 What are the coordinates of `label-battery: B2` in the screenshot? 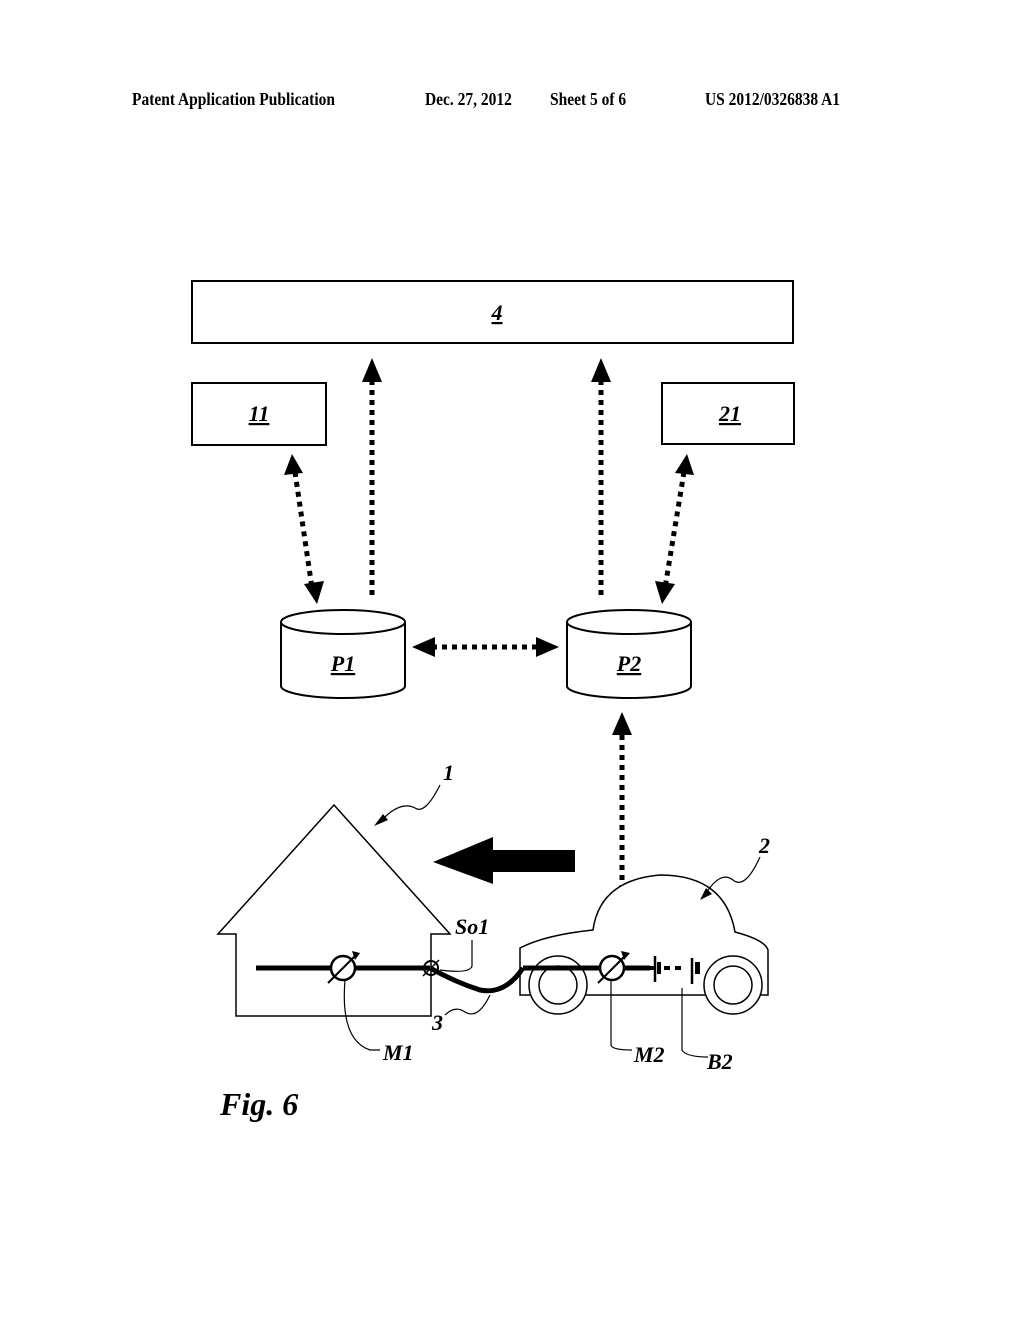 It's located at (719, 1061).